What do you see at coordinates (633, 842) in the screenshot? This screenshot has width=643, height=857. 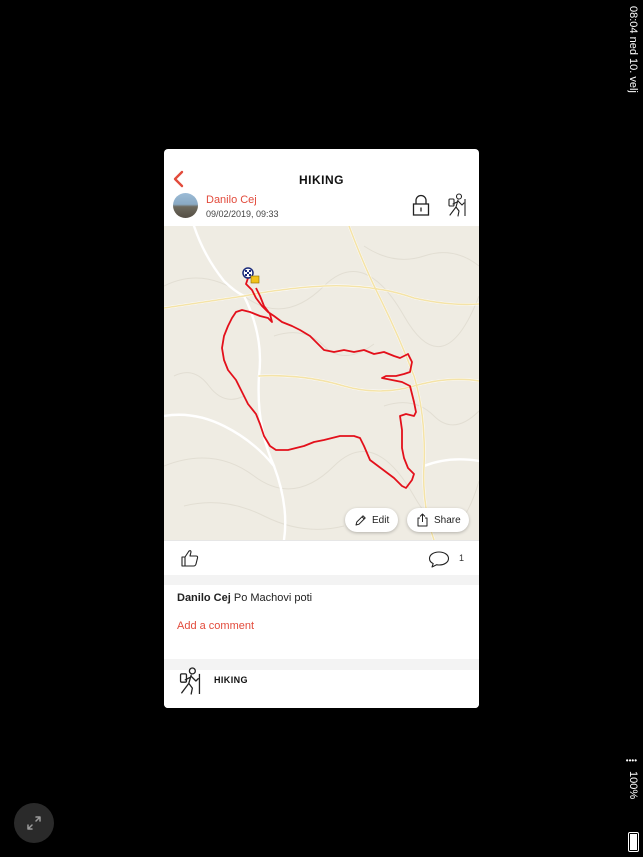 I see `battery-icon` at bounding box center [633, 842].